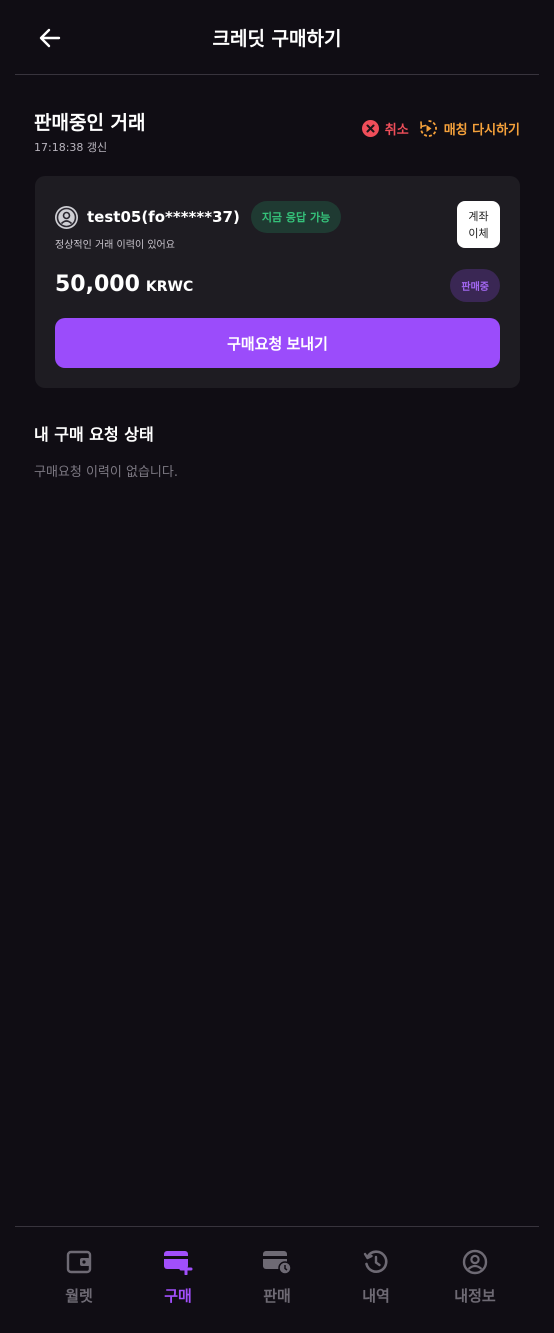 This screenshot has width=554, height=1333. I want to click on trade-actions: 취소 매칭 다시하기, so click(440, 128).